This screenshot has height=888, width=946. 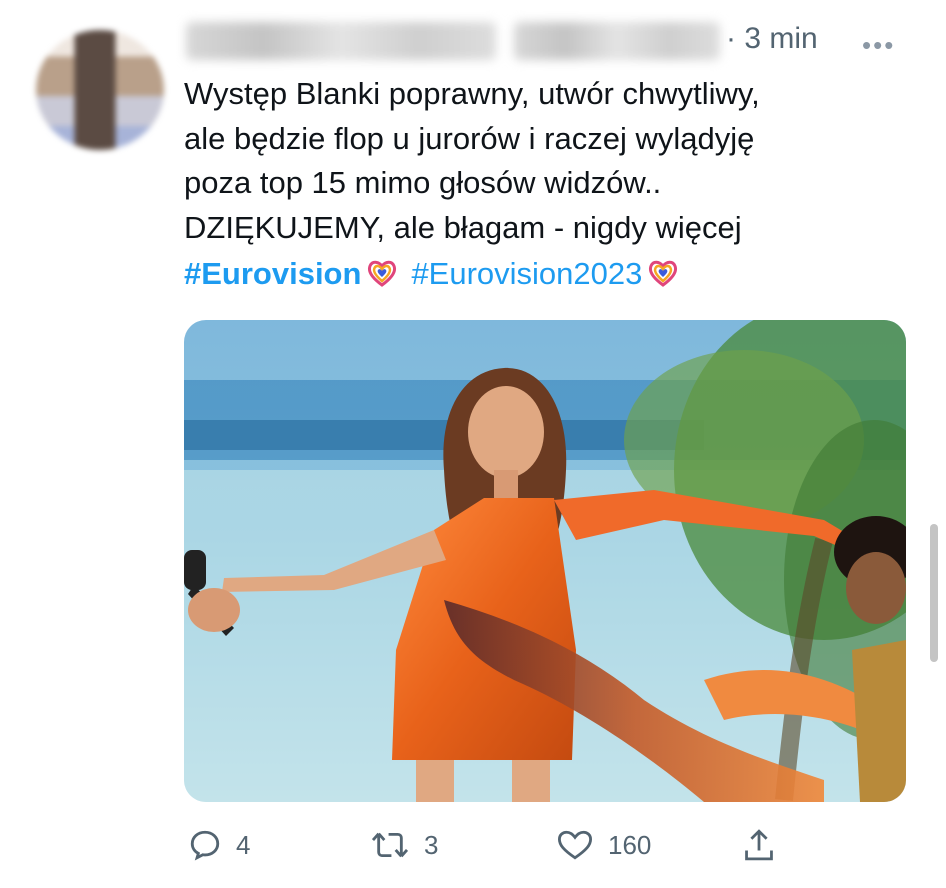 What do you see at coordinates (759, 845) in the screenshot?
I see `share-icon` at bounding box center [759, 845].